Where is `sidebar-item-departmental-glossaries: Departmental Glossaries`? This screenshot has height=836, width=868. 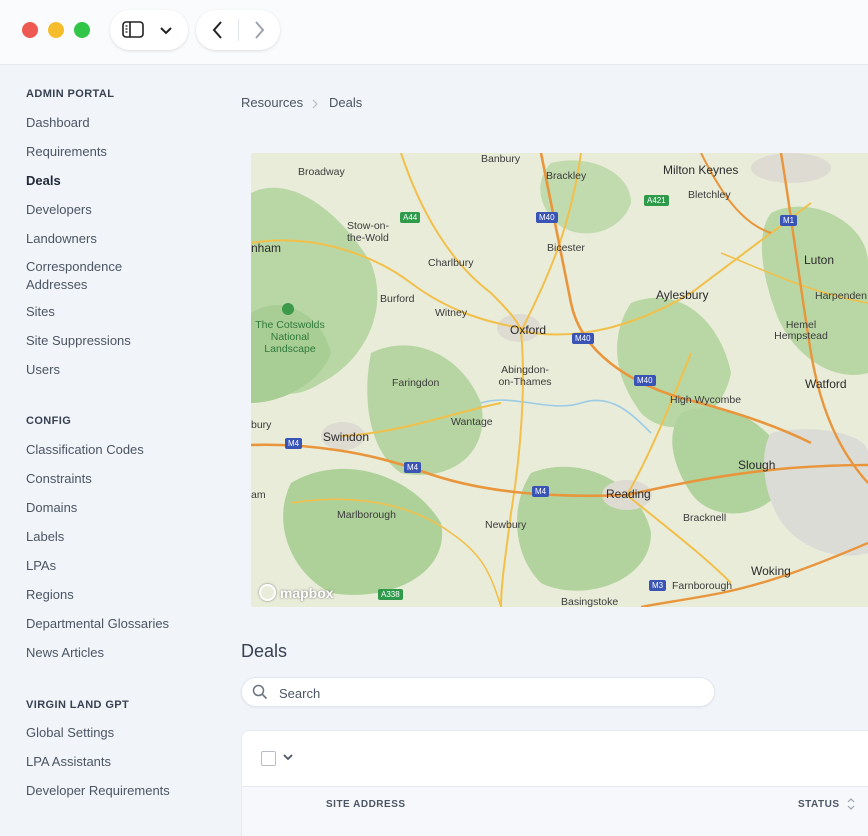 sidebar-item-departmental-glossaries: Departmental Glossaries is located at coordinates (97, 624).